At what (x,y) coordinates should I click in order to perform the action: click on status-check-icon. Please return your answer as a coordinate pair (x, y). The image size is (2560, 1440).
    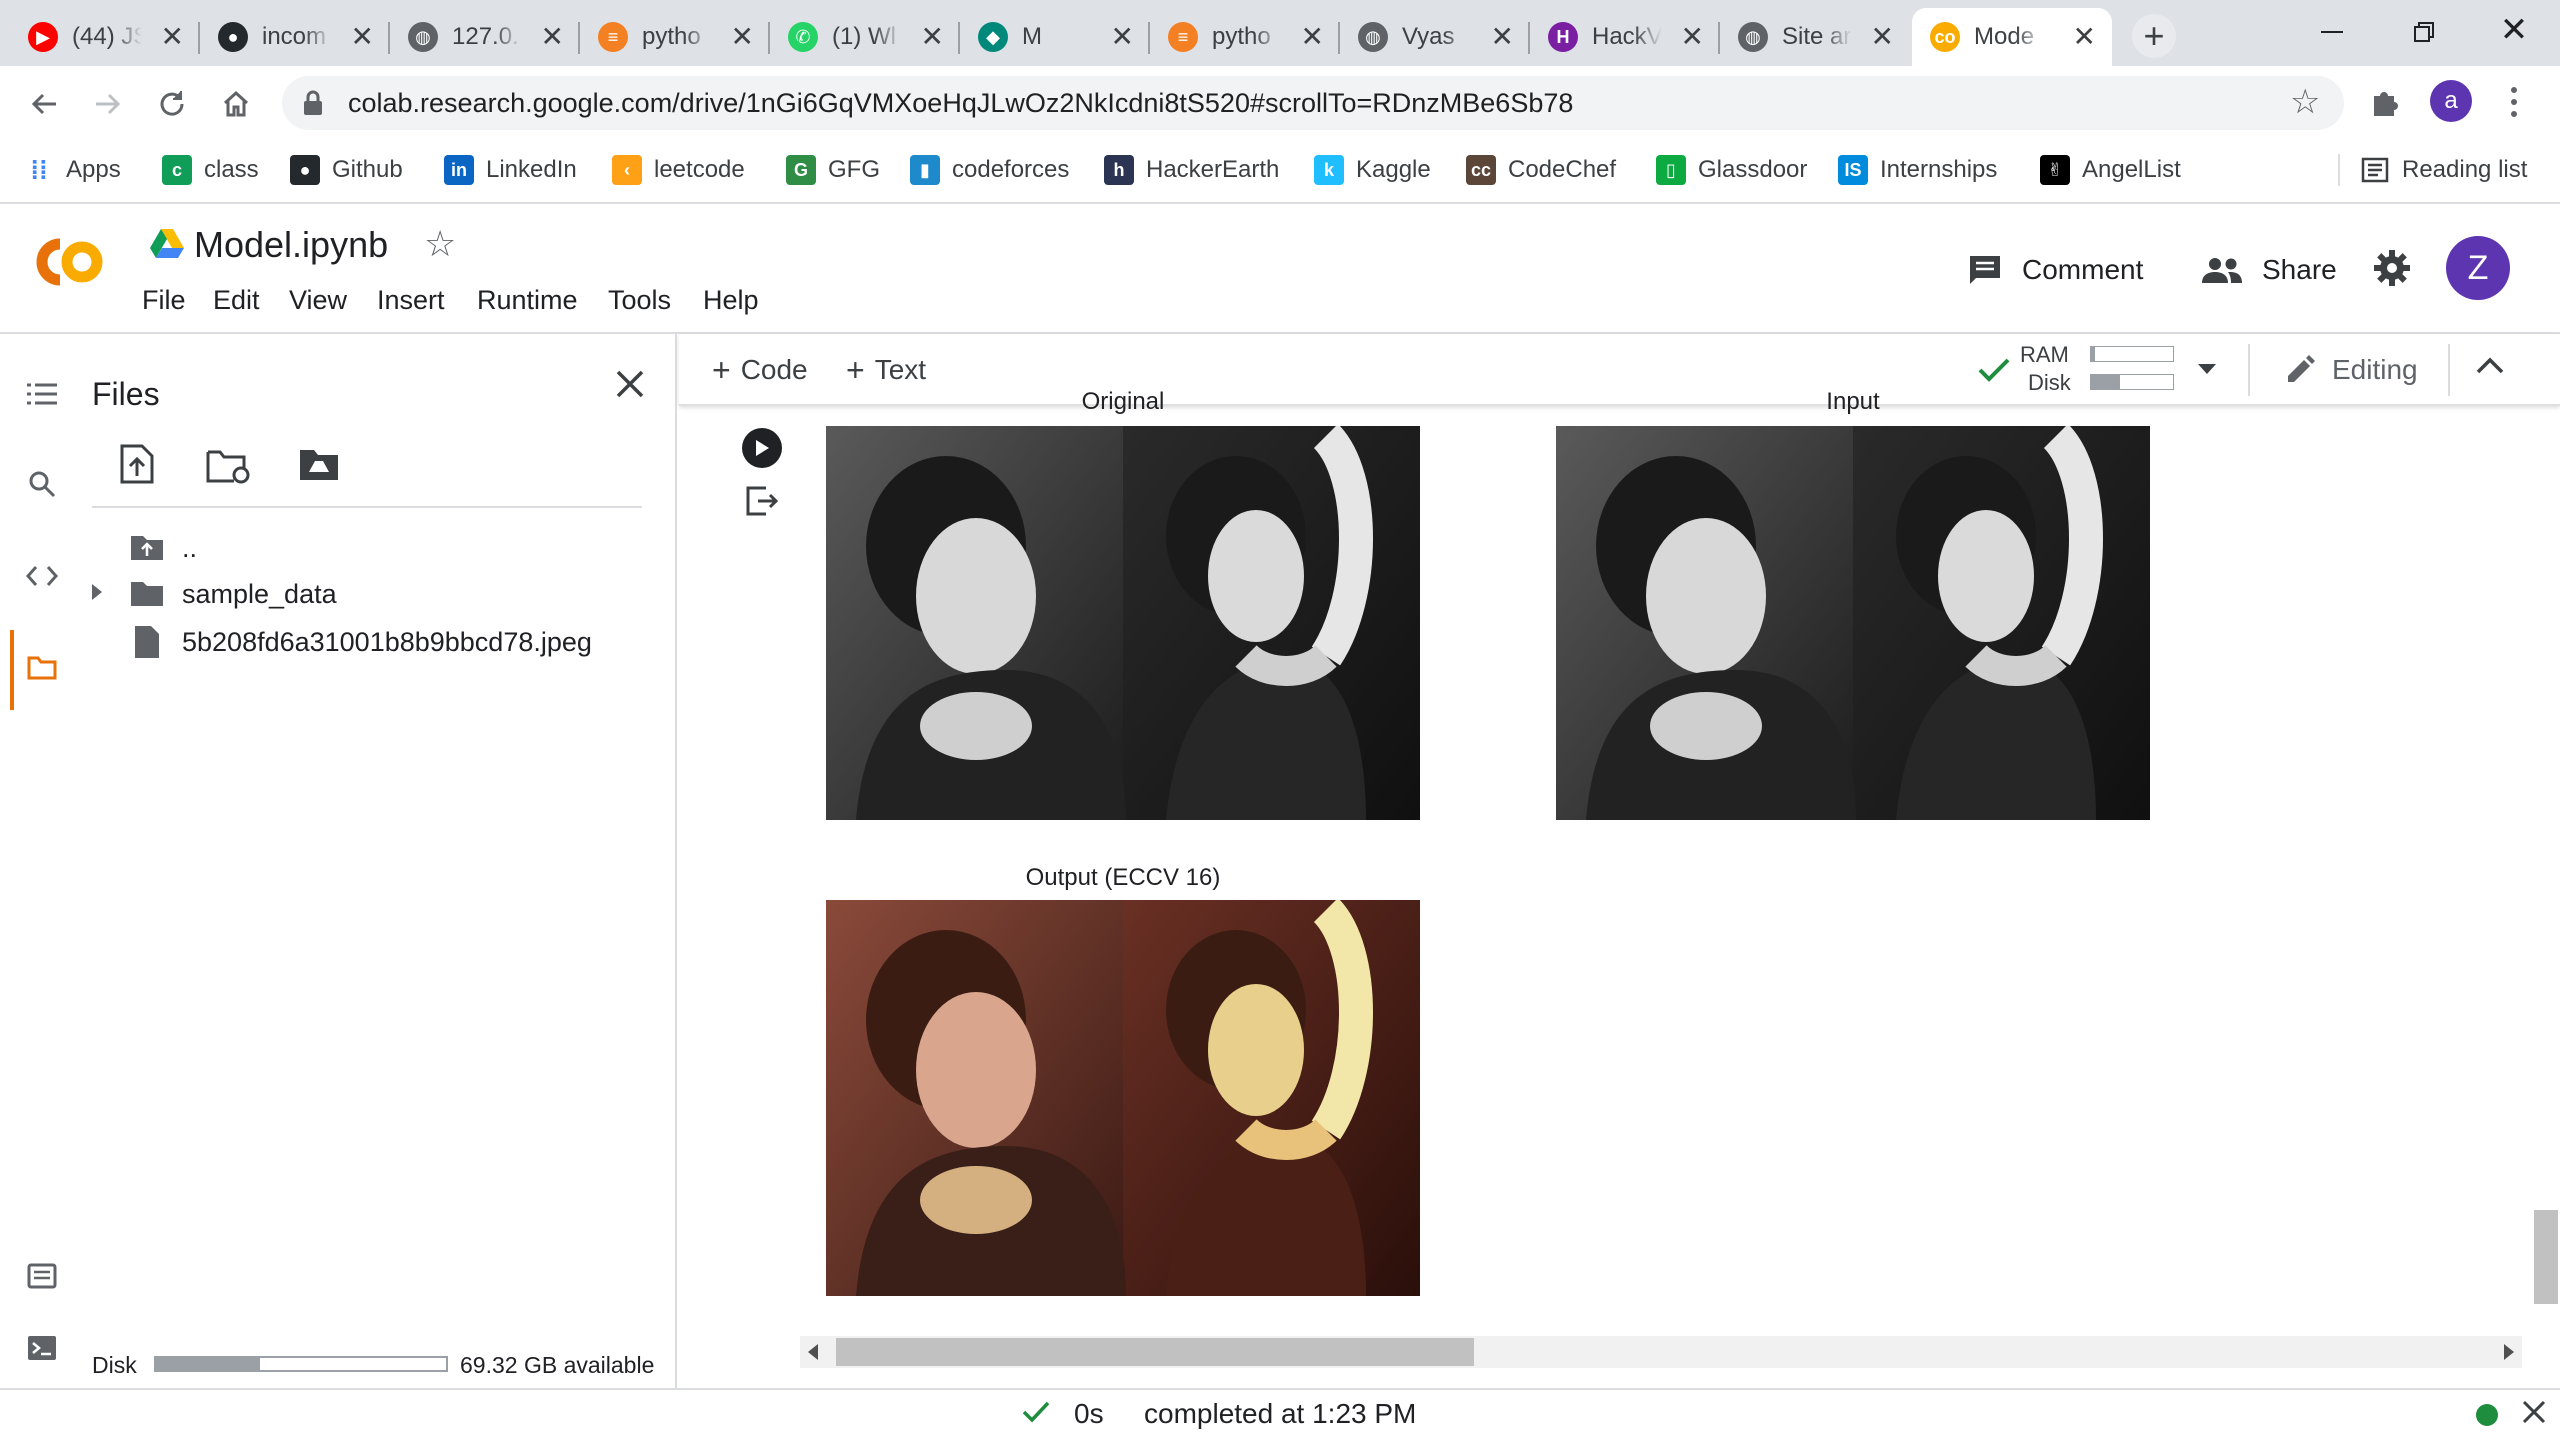
    Looking at the image, I should click on (1036, 1413).